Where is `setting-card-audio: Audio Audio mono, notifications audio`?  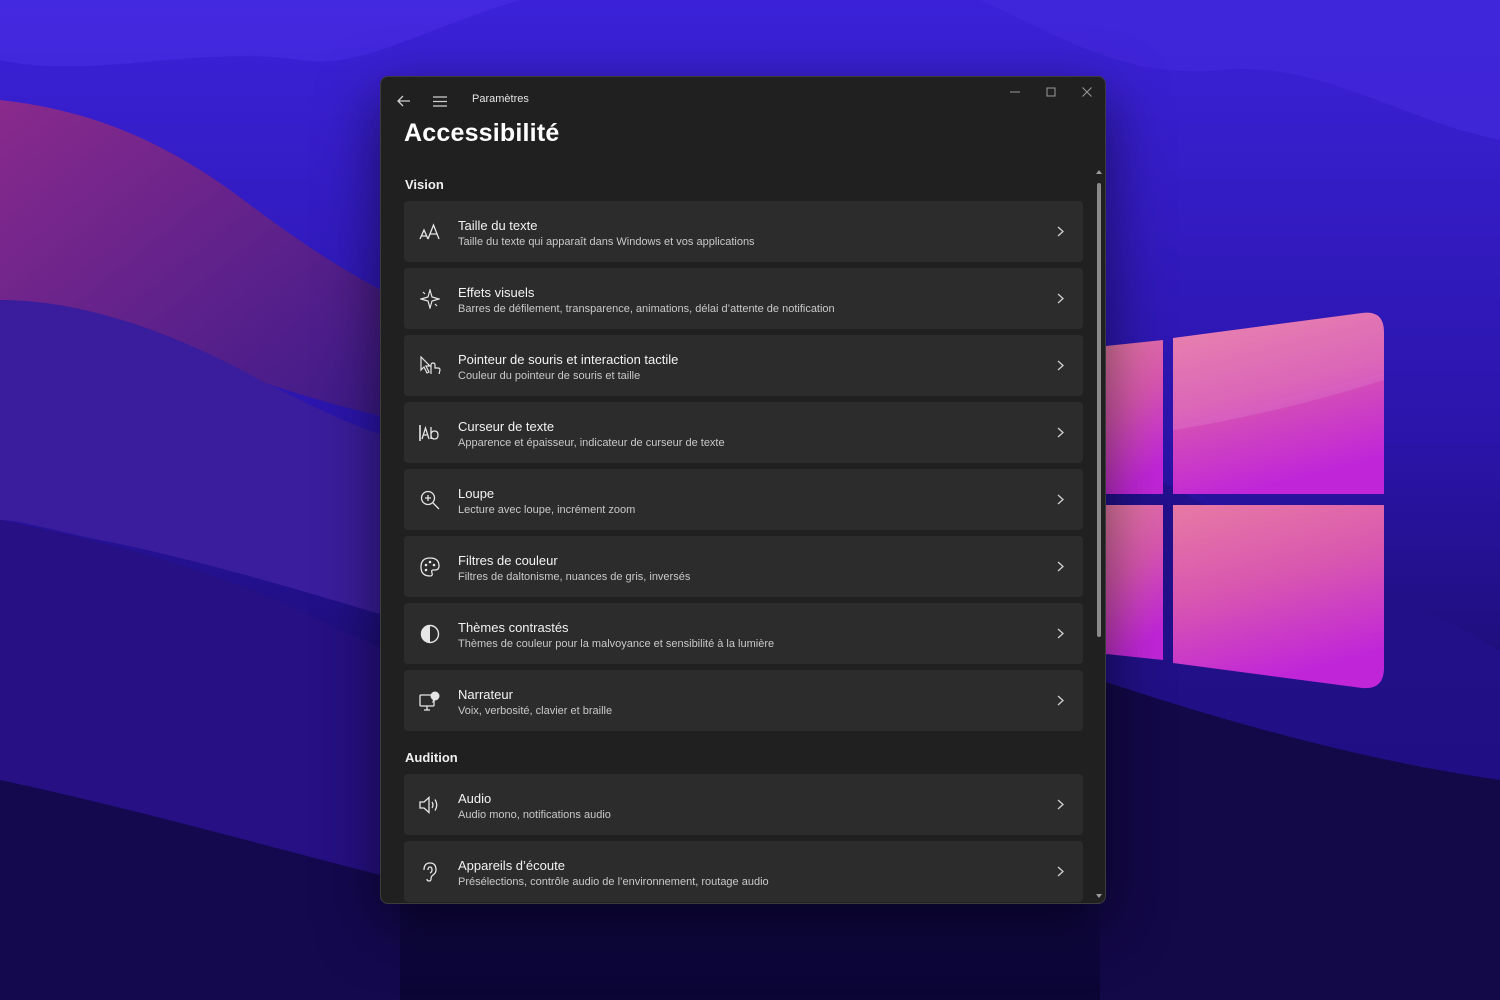 setting-card-audio: Audio Audio mono, notifications audio is located at coordinates (743, 804).